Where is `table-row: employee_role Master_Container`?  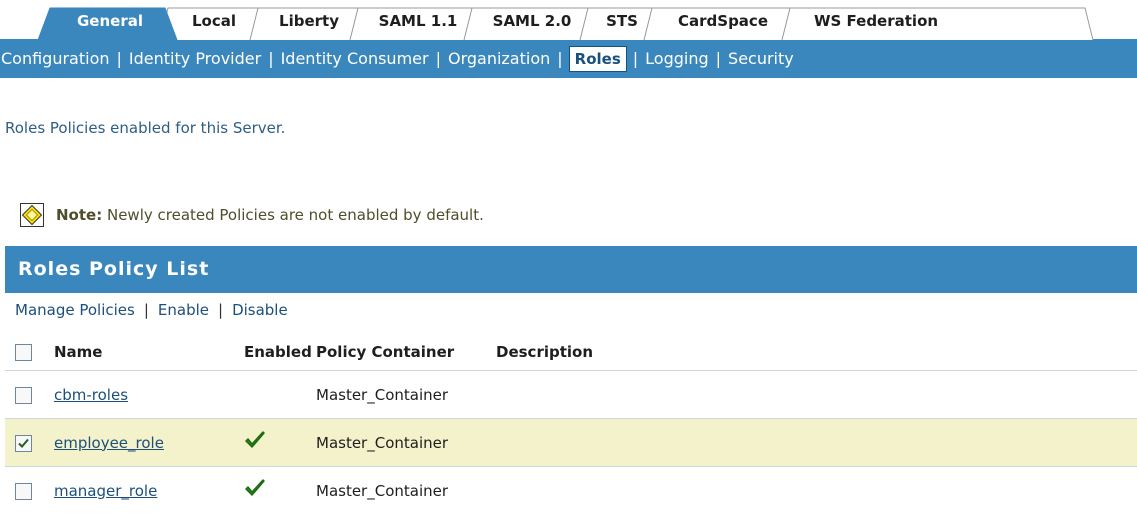 table-row: employee_role Master_Container is located at coordinates (571, 443).